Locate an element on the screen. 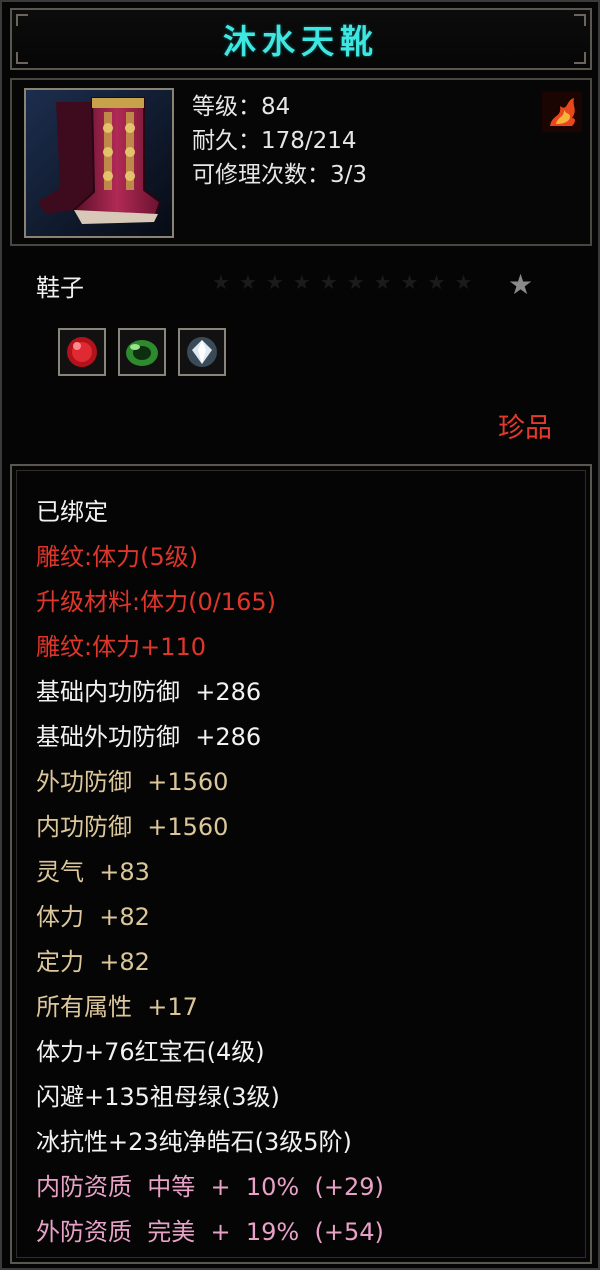 This screenshot has width=600, height=1270. gem-slots is located at coordinates (142, 352).